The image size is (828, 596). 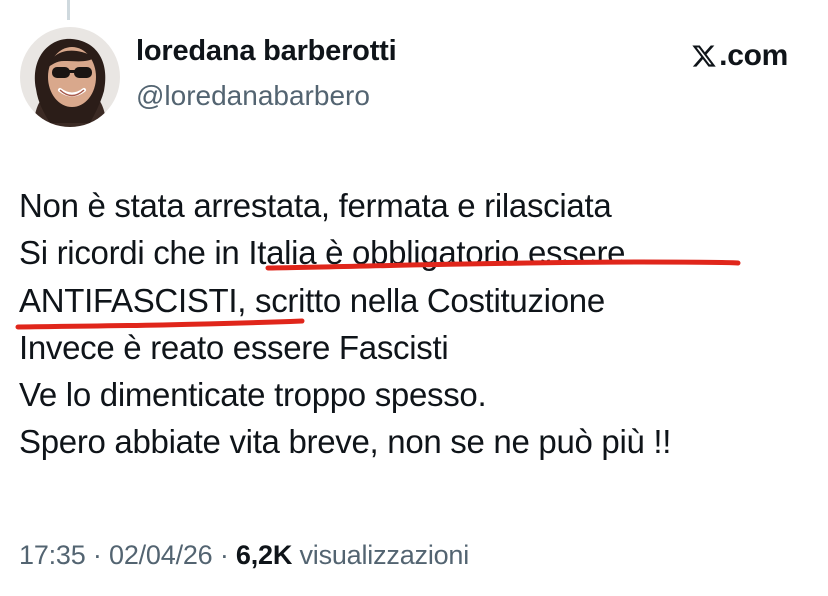 What do you see at coordinates (234, 347) in the screenshot?
I see `tweet-line: Invece è reato essere Fascisti` at bounding box center [234, 347].